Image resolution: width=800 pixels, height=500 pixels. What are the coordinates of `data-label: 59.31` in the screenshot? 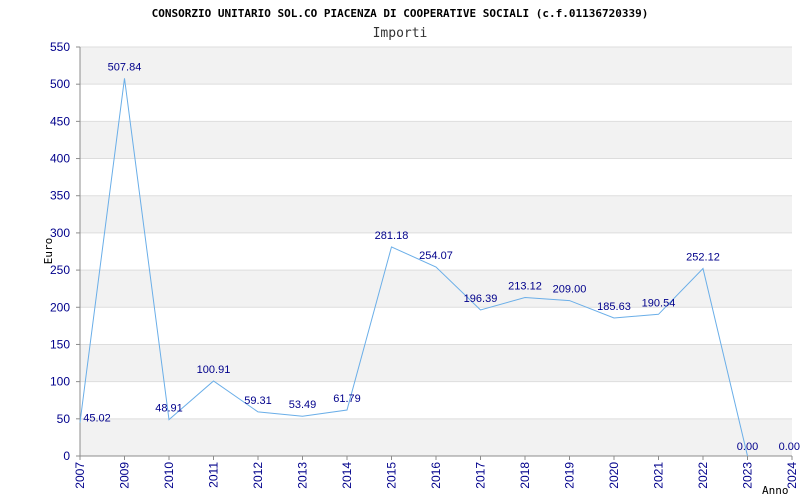 It's located at (258, 401).